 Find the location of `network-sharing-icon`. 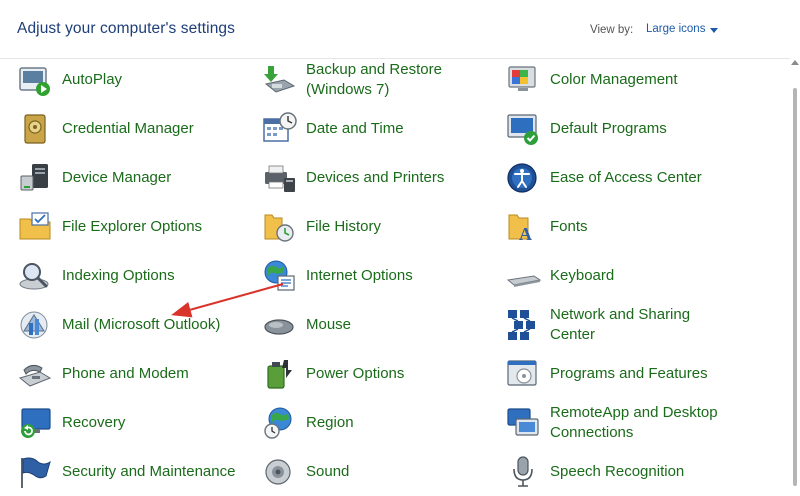

network-sharing-icon is located at coordinates (521, 325).